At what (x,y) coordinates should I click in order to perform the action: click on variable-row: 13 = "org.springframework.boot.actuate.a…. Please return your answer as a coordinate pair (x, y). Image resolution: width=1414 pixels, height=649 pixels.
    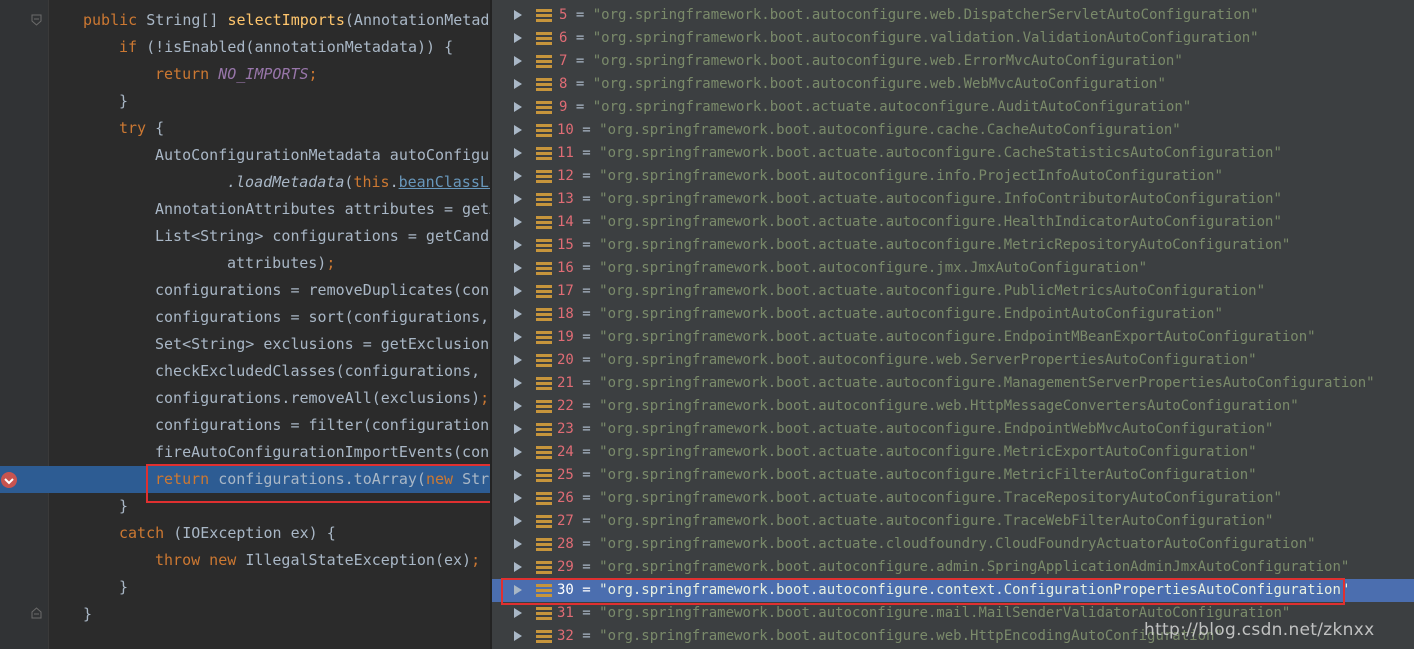
    Looking at the image, I should click on (953, 199).